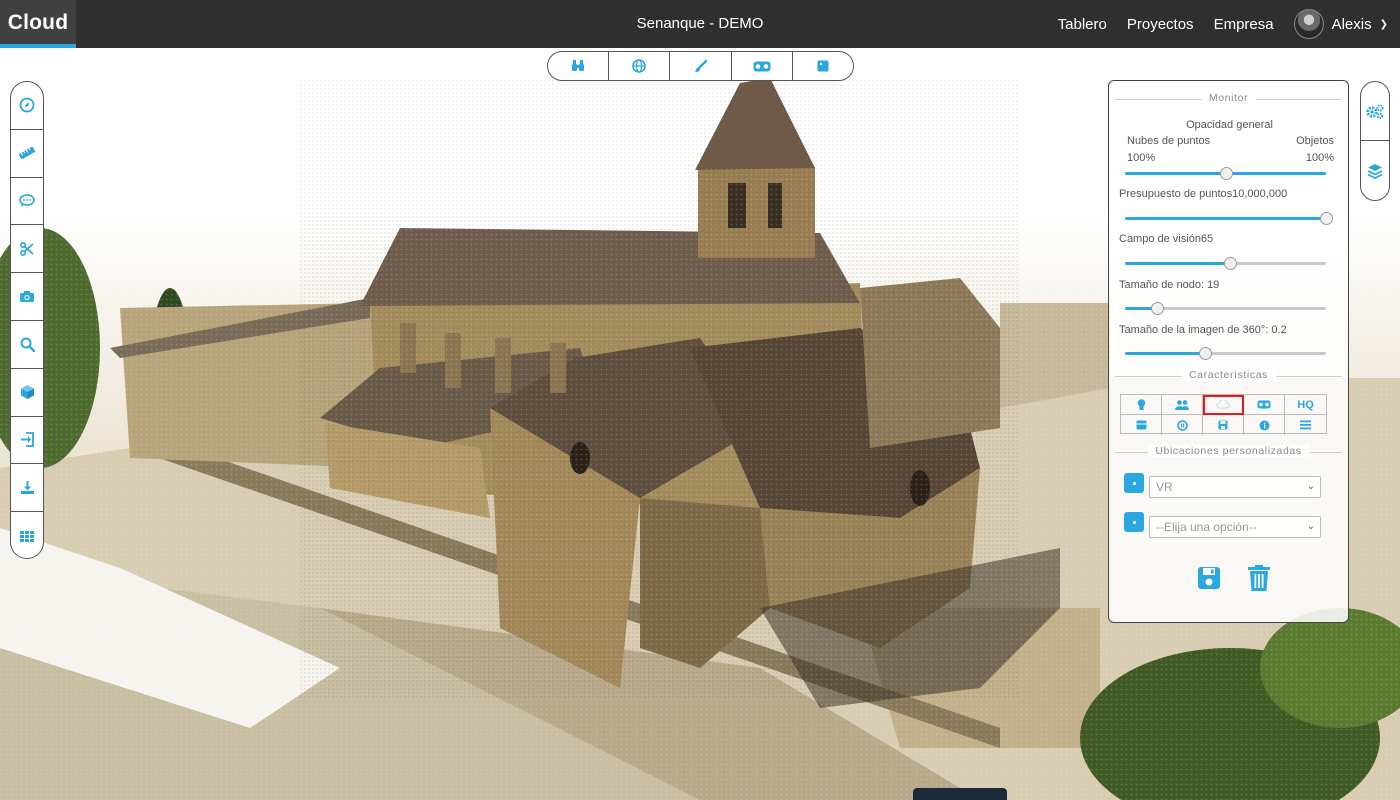 This screenshot has height=800, width=1400. I want to click on chevron-down-icon: ❯, so click(1383, 24).